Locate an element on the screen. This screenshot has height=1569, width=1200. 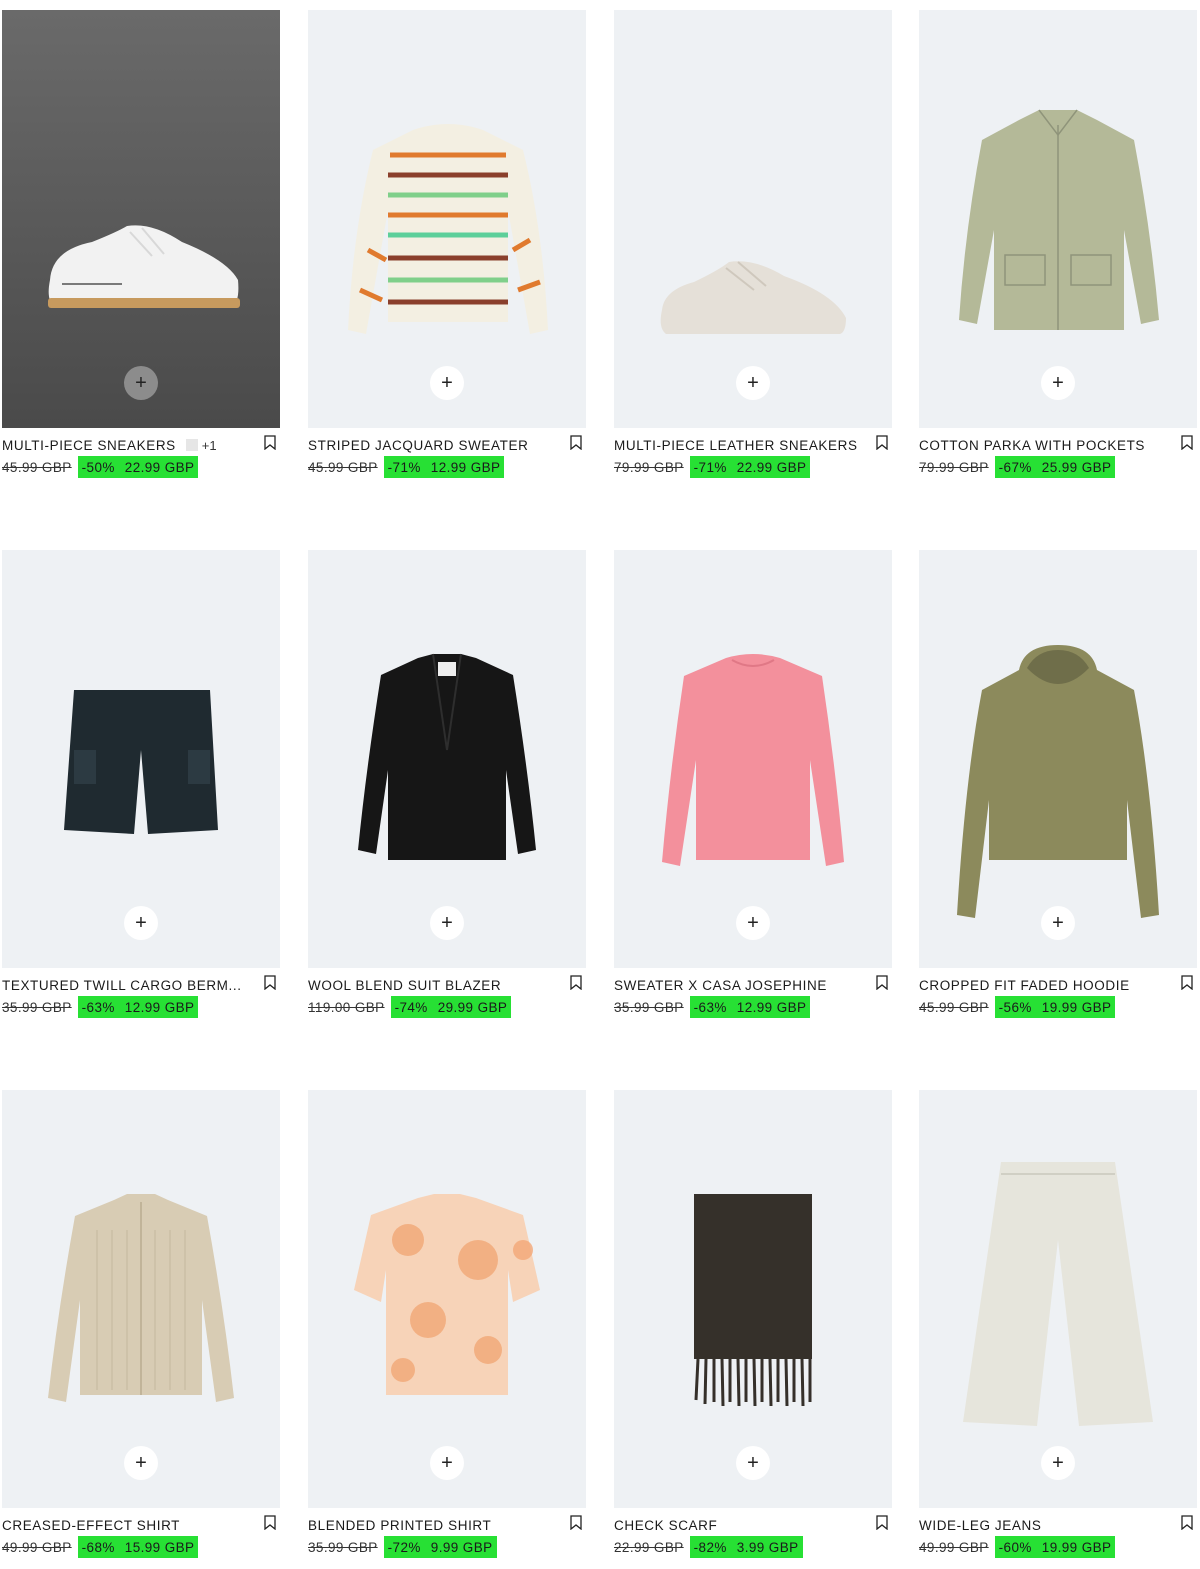
product-name: MULTI-PIECE SNEAKERS is located at coordinates (89, 445).